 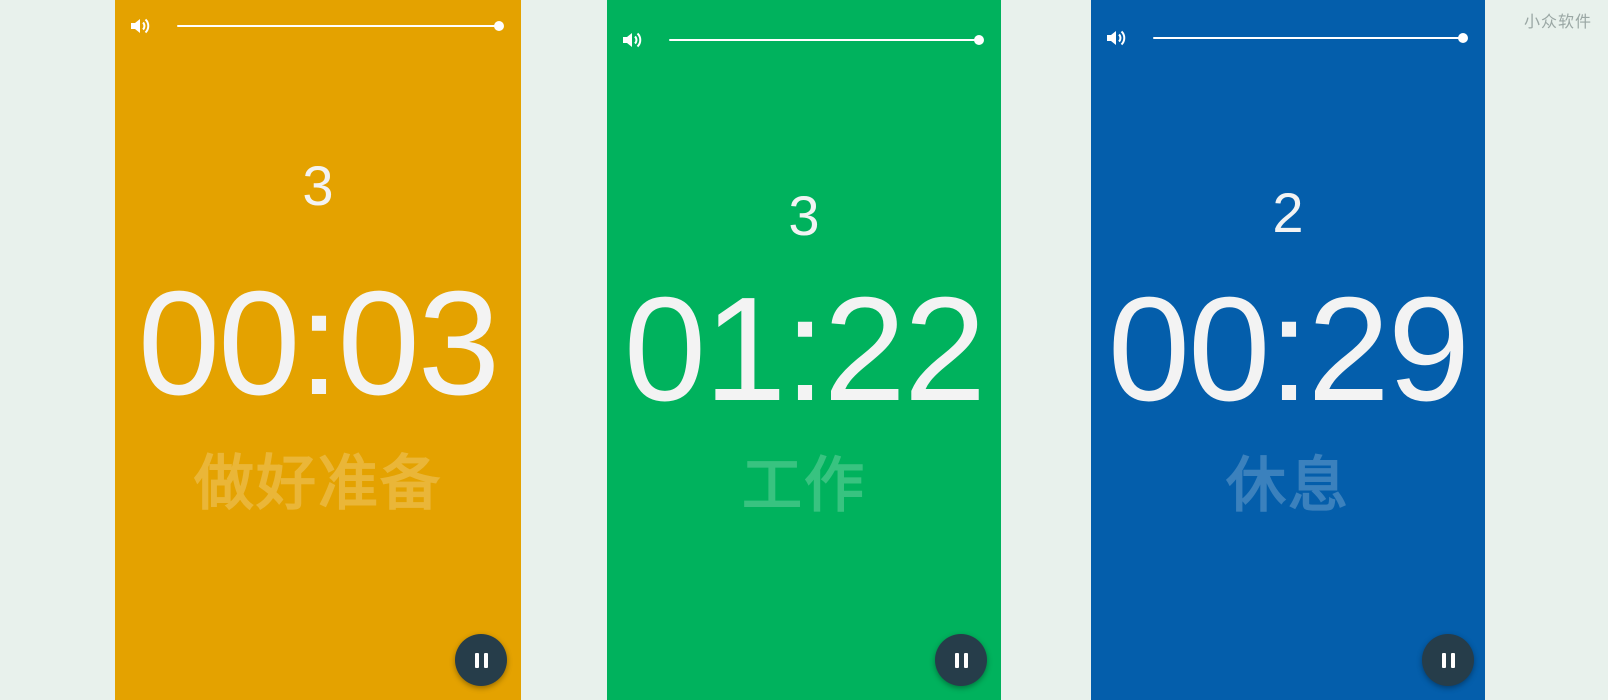 What do you see at coordinates (318, 484) in the screenshot?
I see `phase-label: 做好准备` at bounding box center [318, 484].